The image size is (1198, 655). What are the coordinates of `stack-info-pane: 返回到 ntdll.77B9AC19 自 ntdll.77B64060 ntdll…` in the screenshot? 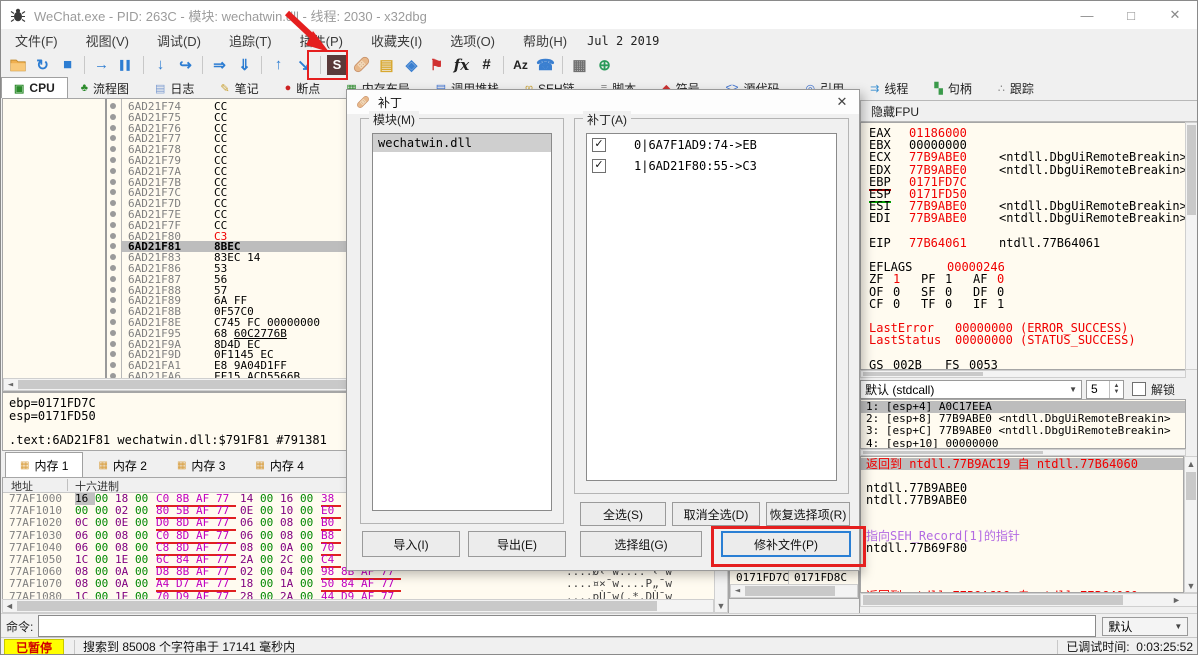 It's located at (1022, 524).